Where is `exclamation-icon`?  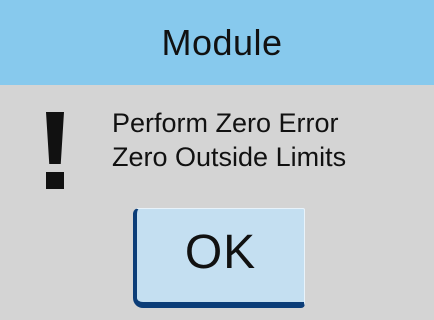
exclamation-icon is located at coordinates (58, 151).